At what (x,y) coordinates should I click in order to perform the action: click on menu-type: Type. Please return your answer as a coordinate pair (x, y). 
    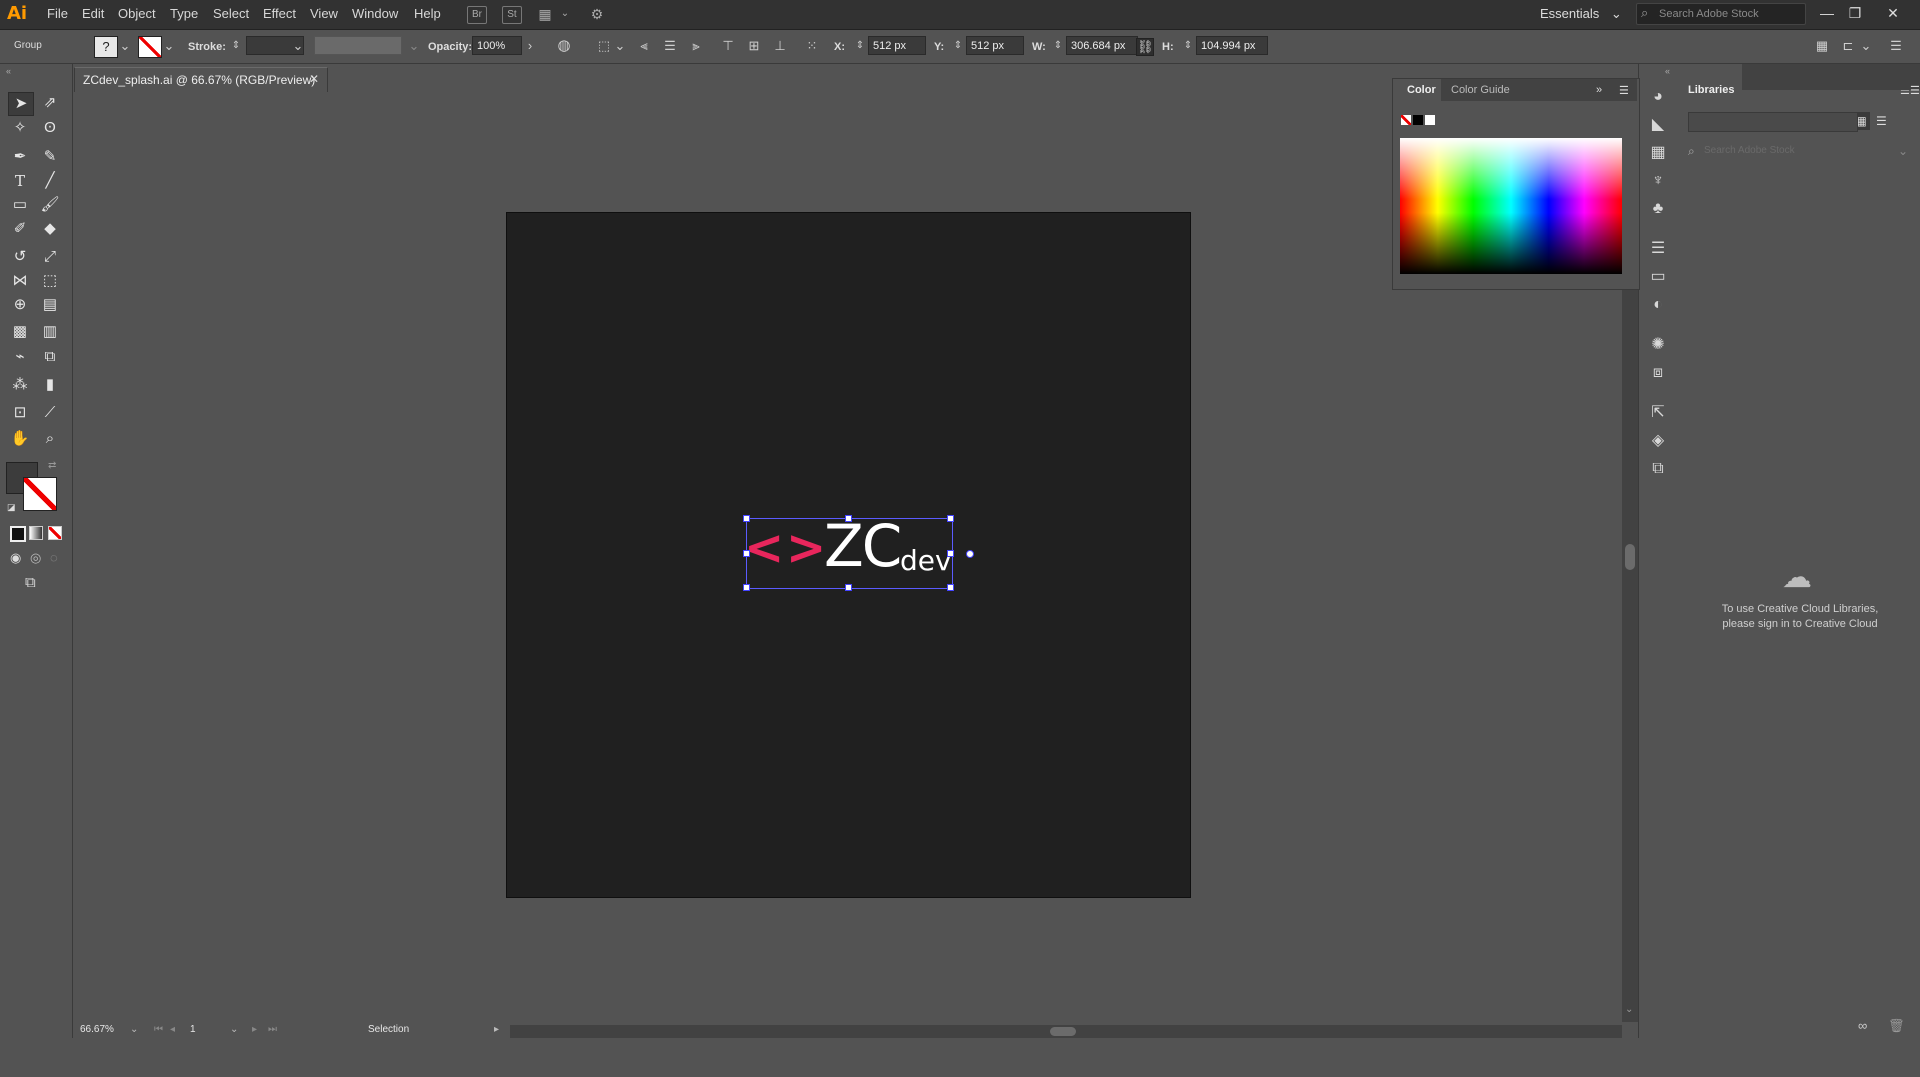
    Looking at the image, I should click on (184, 13).